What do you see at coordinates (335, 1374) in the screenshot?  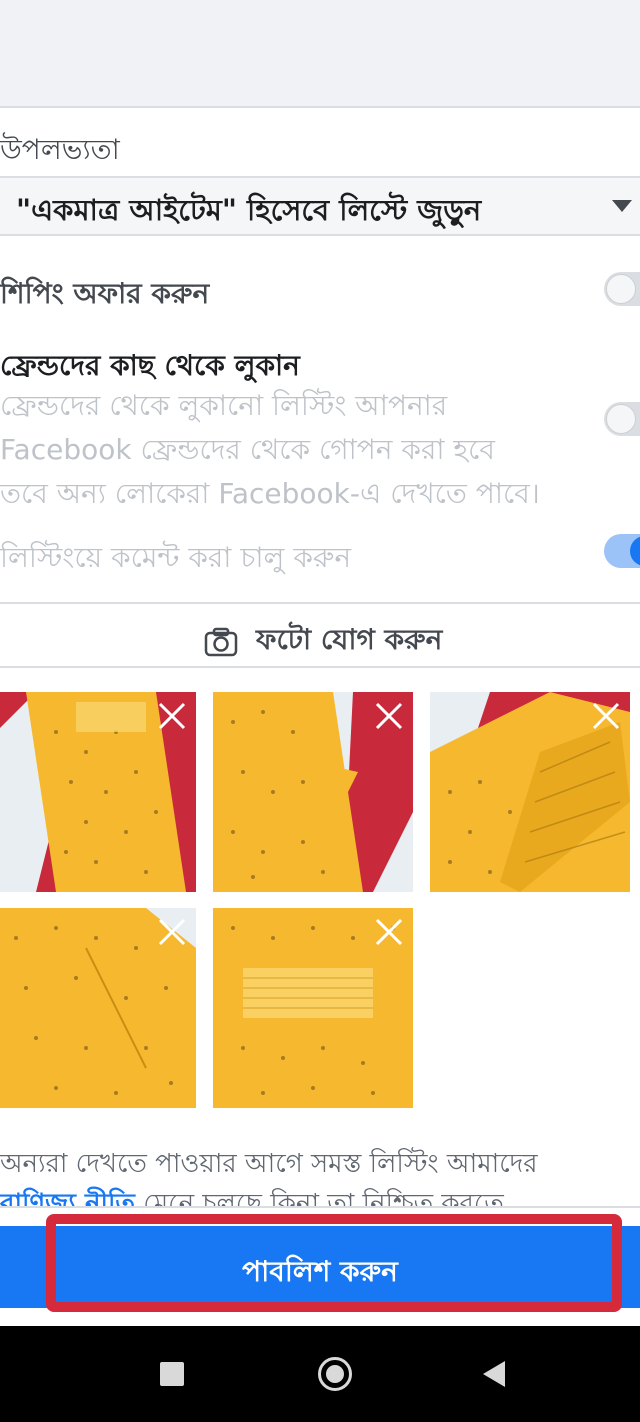 I see `home-circle-icon` at bounding box center [335, 1374].